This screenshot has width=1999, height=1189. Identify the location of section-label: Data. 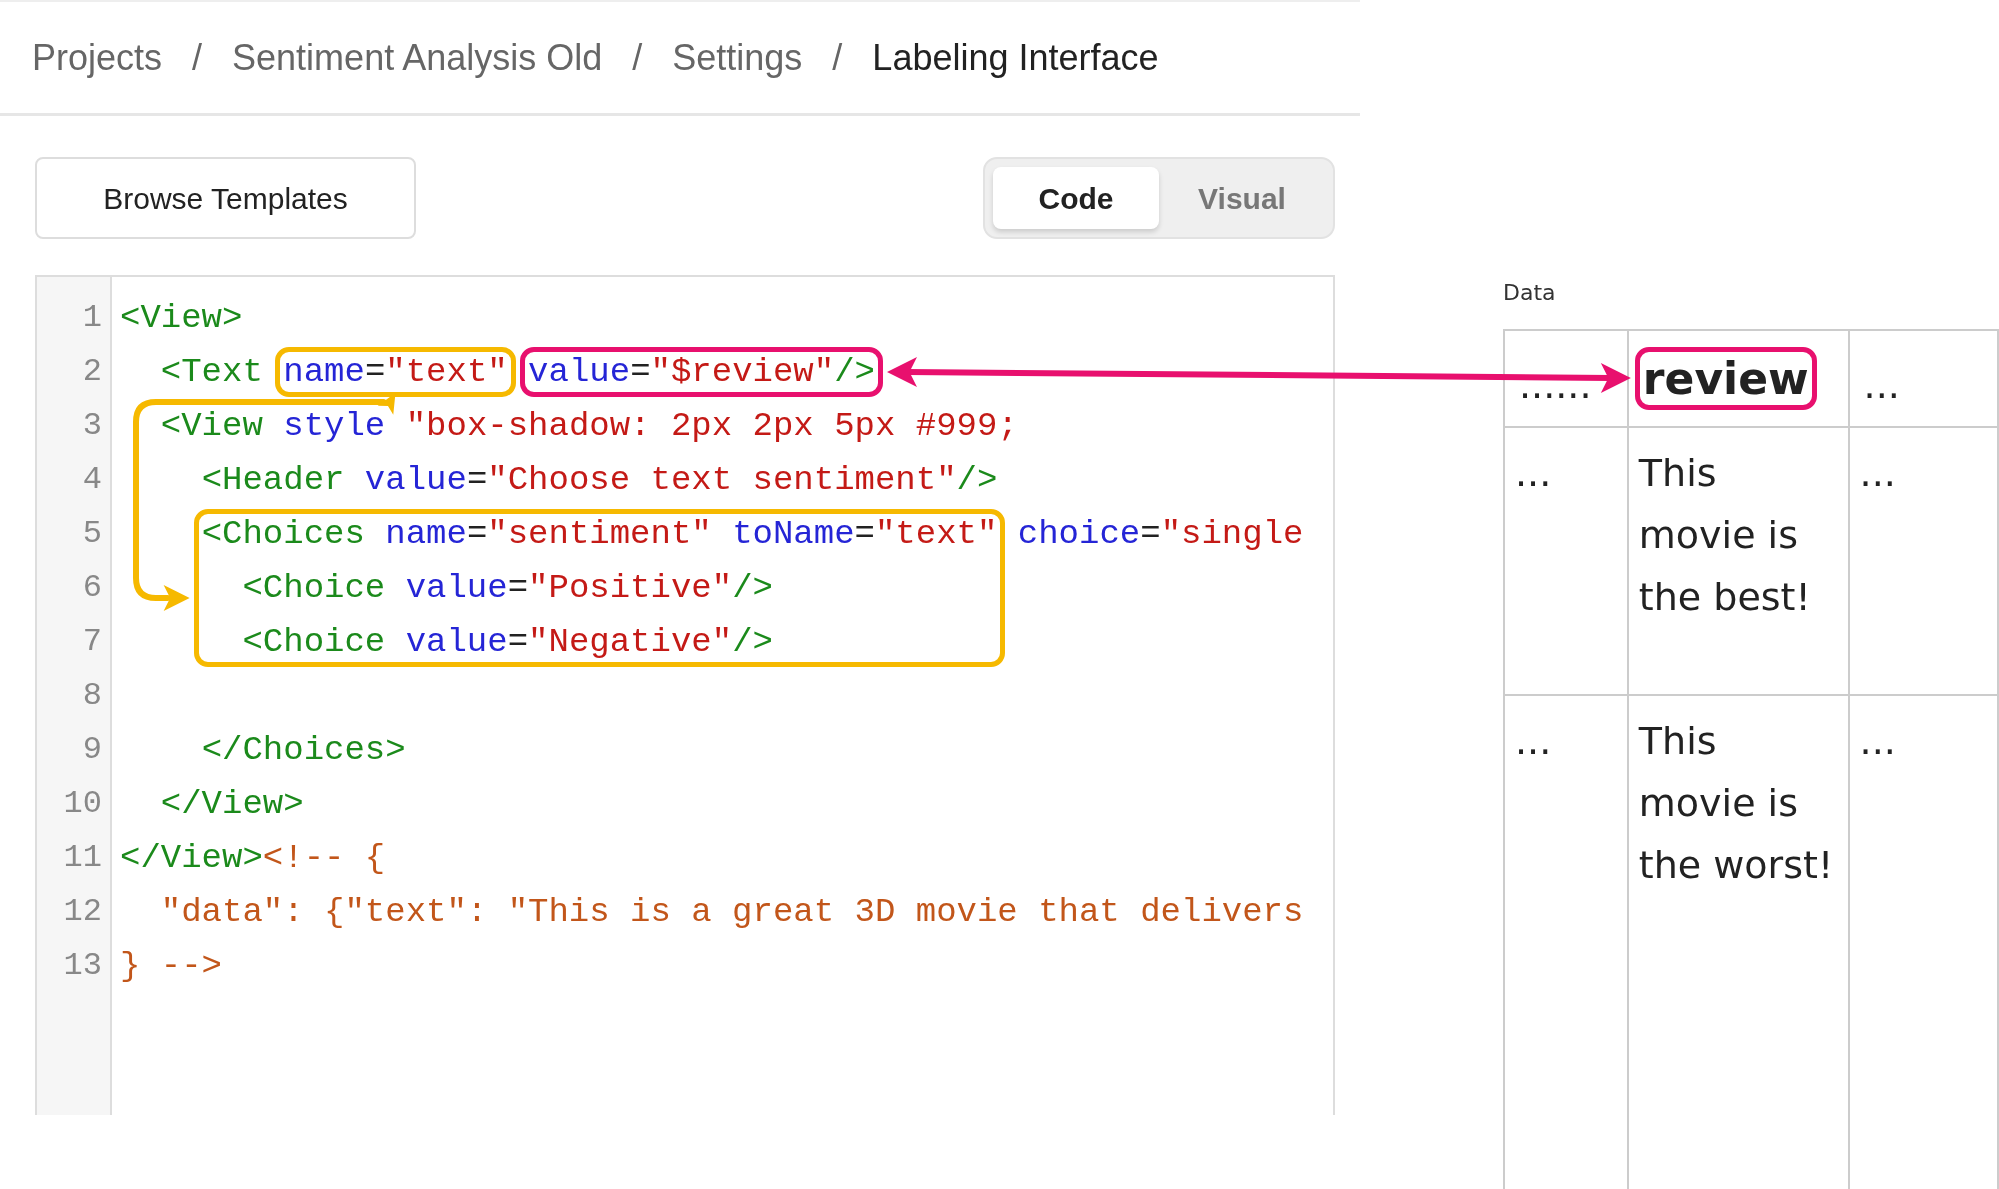
(1530, 293).